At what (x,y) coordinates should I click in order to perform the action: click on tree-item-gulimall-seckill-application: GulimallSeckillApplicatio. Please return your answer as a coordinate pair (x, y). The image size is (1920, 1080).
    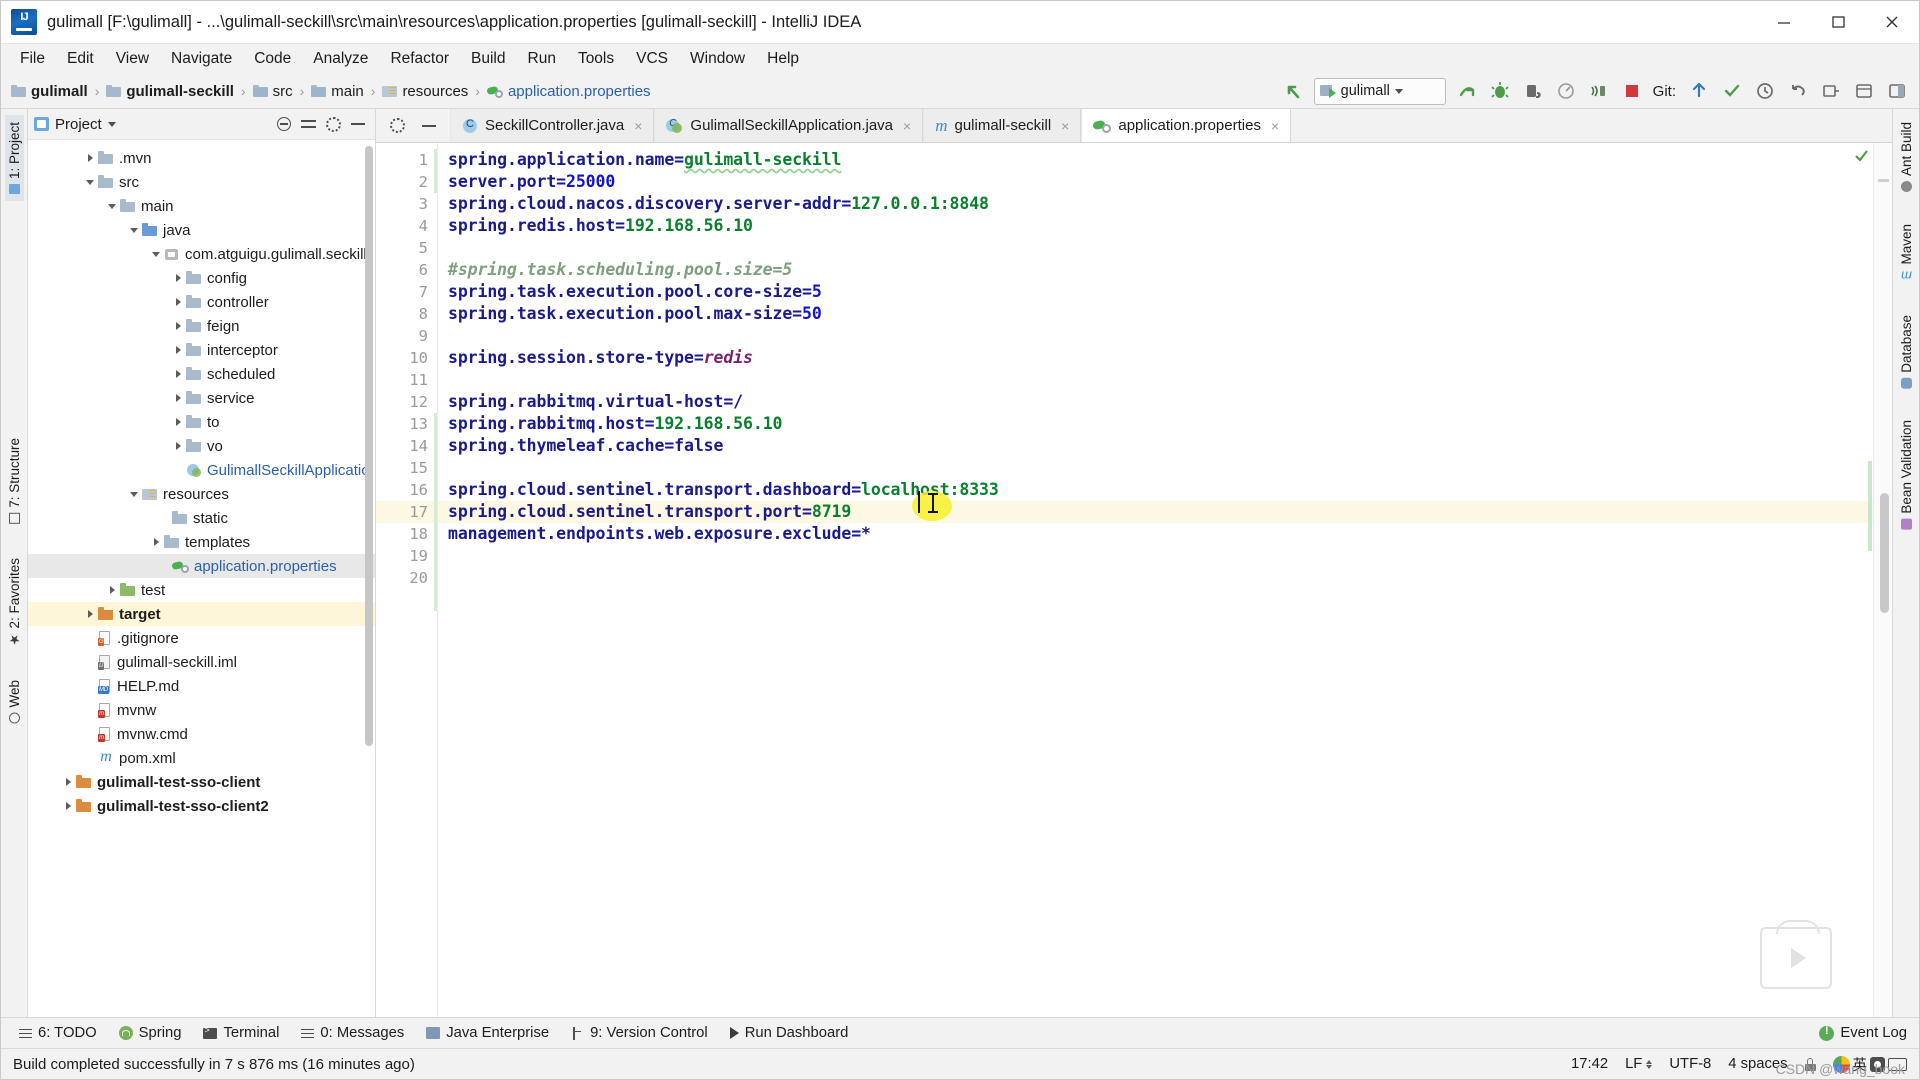
    Looking at the image, I should click on (201, 470).